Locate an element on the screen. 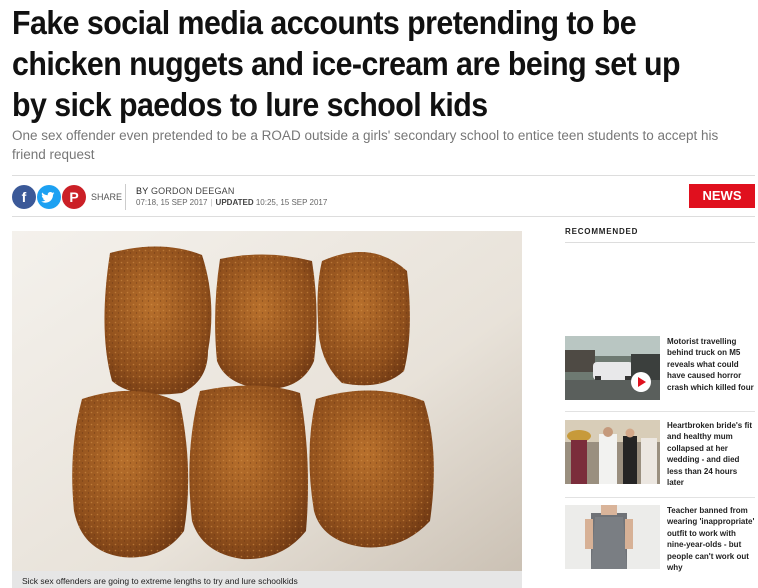 The width and height of the screenshot is (758, 588). facebook-icon: f is located at coordinates (24, 197).